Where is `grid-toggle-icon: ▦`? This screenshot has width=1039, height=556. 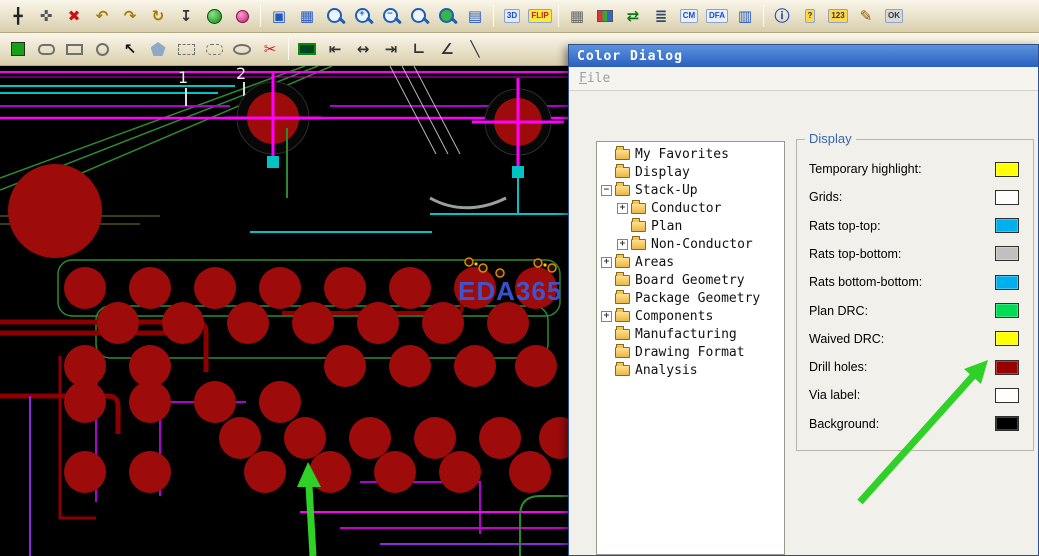 grid-toggle-icon: ▦ is located at coordinates (577, 16).